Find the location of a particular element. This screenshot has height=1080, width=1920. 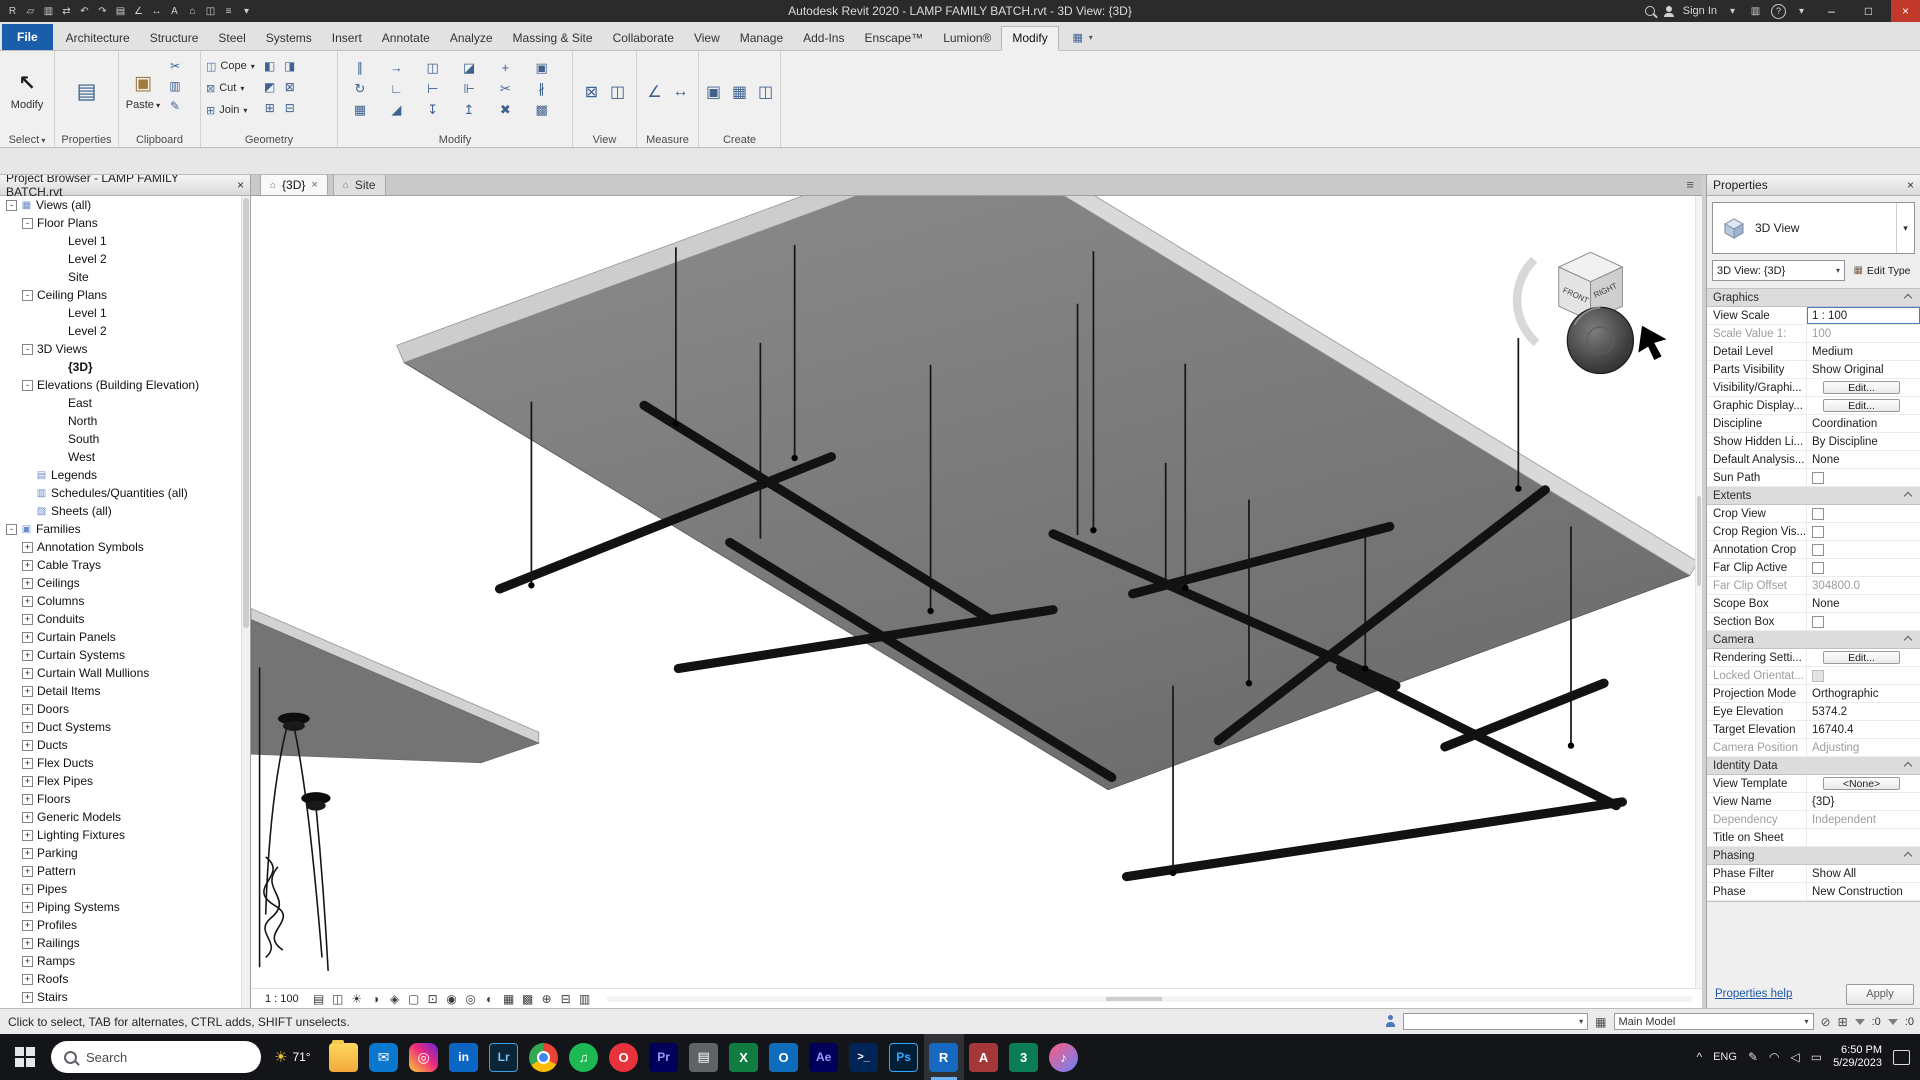

tree-item: + Stairs is located at coordinates (121, 997).